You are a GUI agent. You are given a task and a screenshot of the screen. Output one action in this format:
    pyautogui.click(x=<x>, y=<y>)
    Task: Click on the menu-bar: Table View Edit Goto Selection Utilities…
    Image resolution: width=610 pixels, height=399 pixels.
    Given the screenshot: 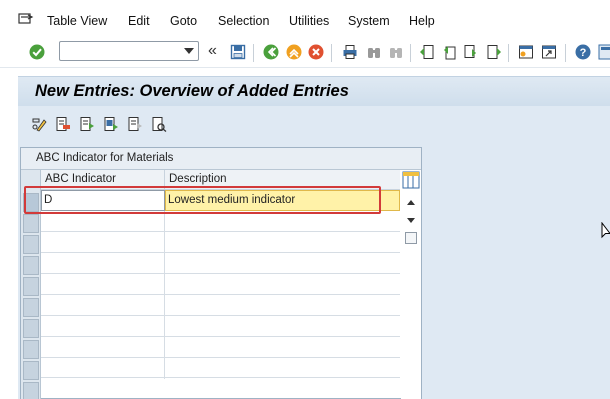 What is the action you would take?
    pyautogui.click(x=305, y=19)
    